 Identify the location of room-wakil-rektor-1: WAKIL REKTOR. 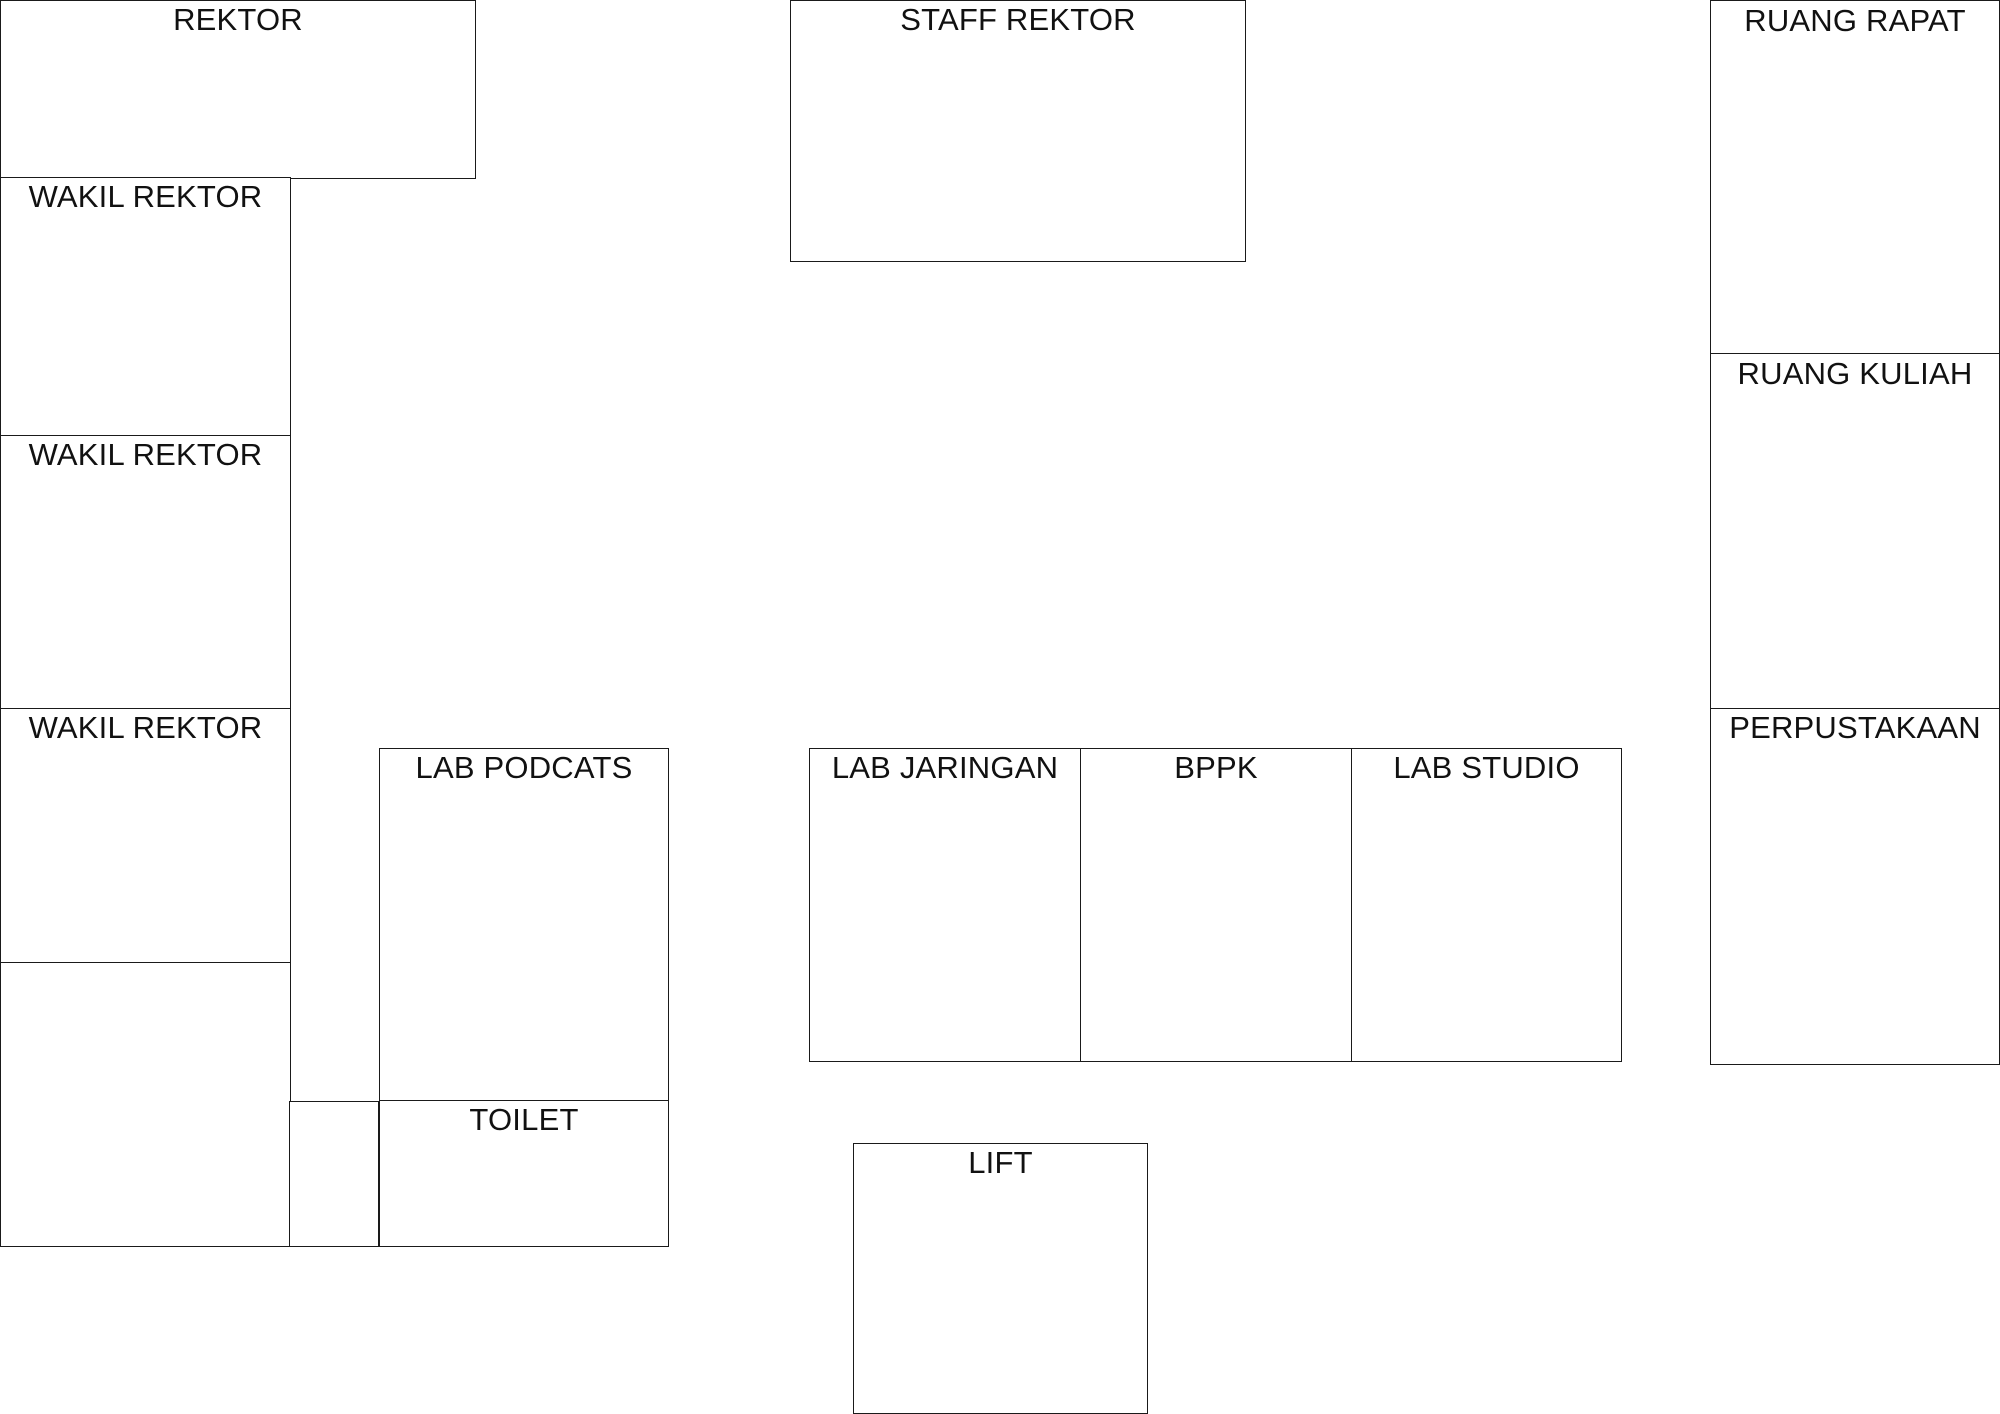
(145, 307).